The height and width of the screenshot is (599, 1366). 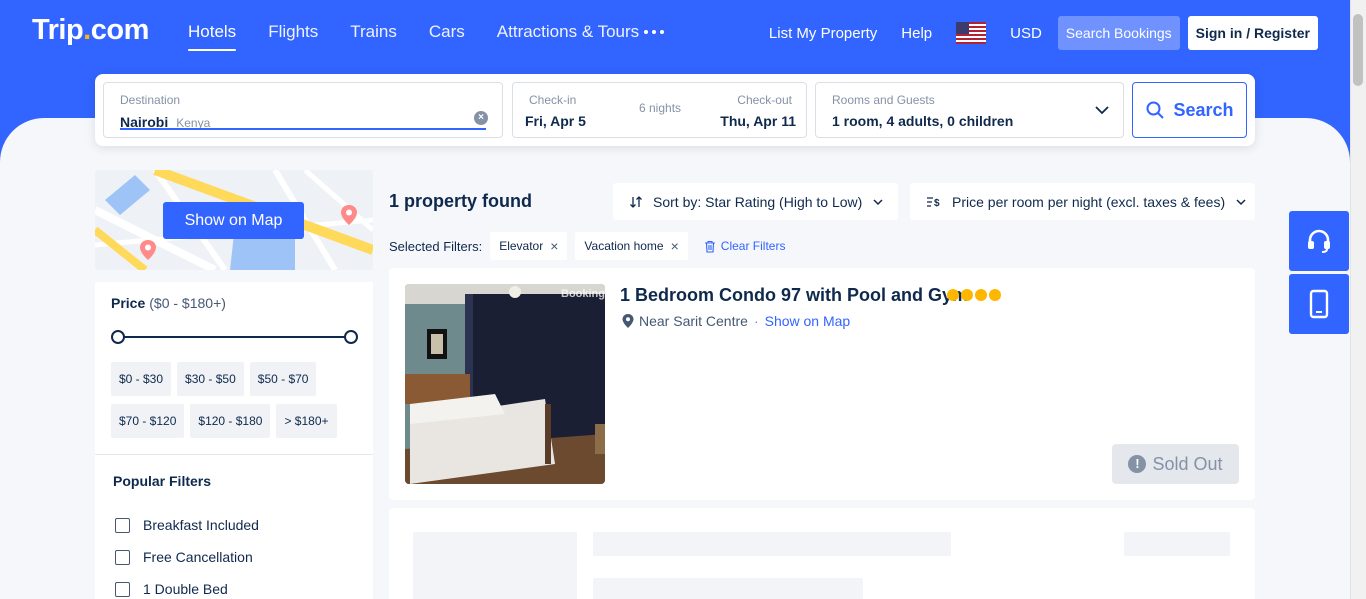 What do you see at coordinates (1155, 110) in the screenshot?
I see `search-icon` at bounding box center [1155, 110].